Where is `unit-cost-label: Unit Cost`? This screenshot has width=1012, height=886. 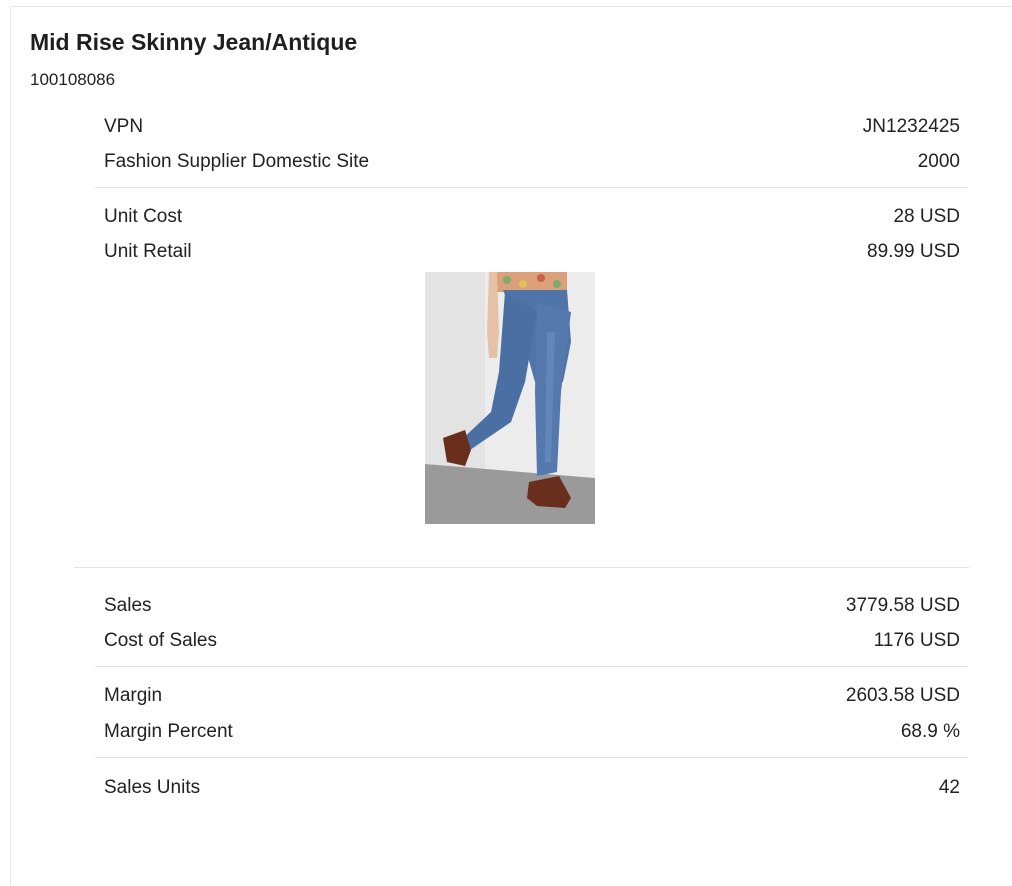
unit-cost-label: Unit Cost is located at coordinates (143, 216).